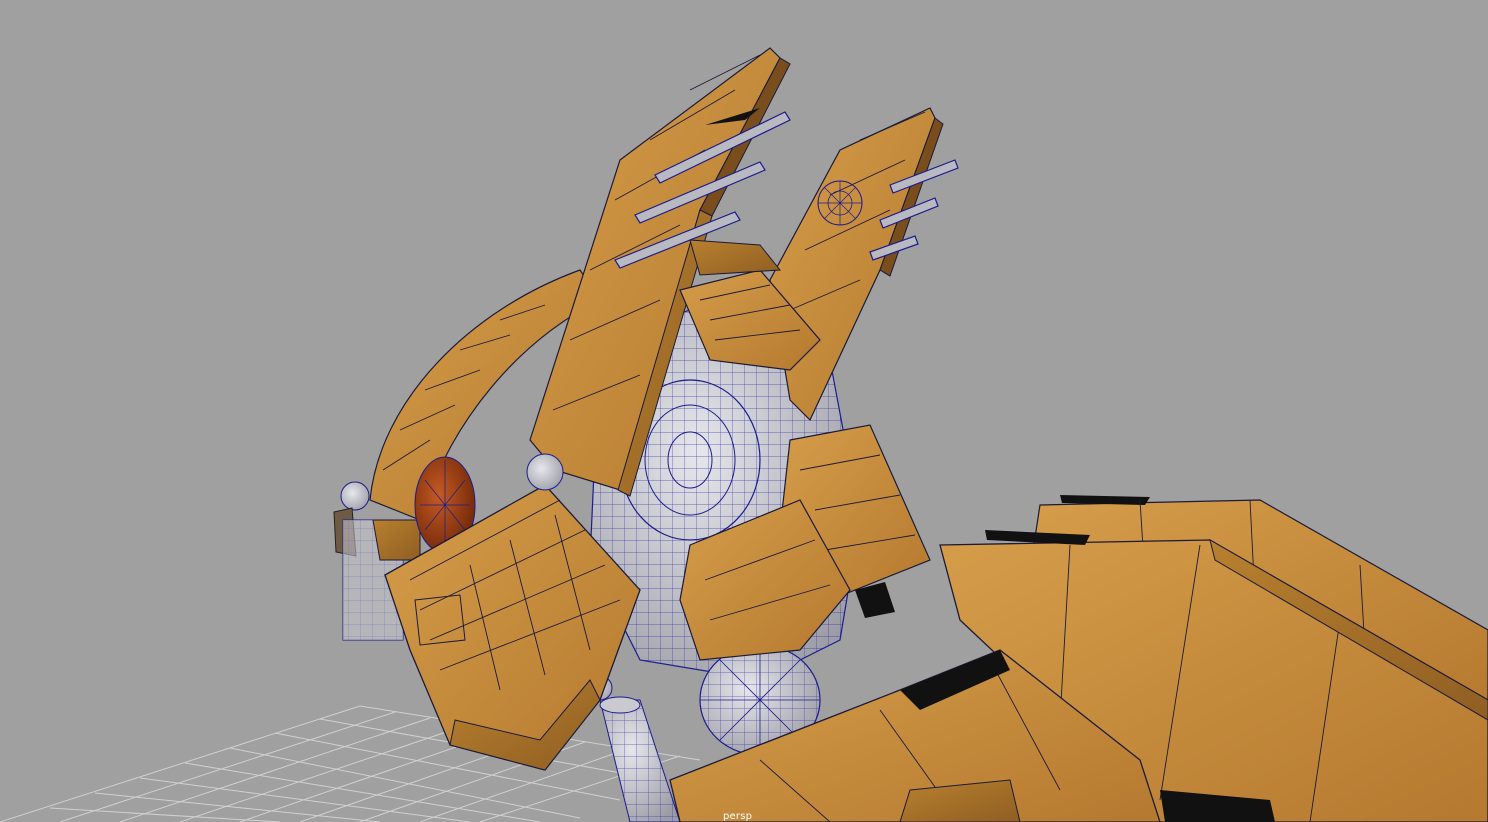  Describe the element at coordinates (634, 748) in the screenshot. I see `leg-piston` at that location.